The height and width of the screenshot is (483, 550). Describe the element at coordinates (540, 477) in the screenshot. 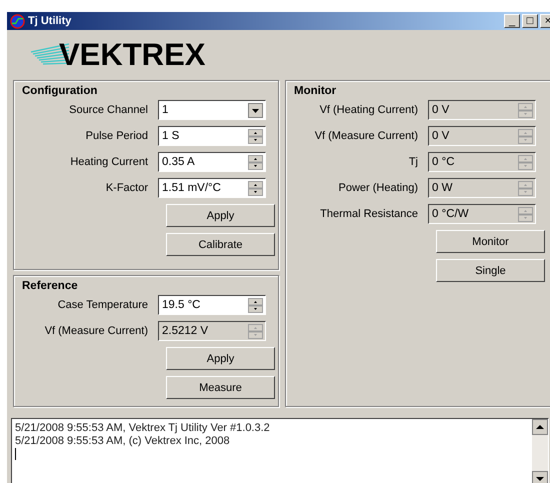

I see `scroll-down-icon` at that location.